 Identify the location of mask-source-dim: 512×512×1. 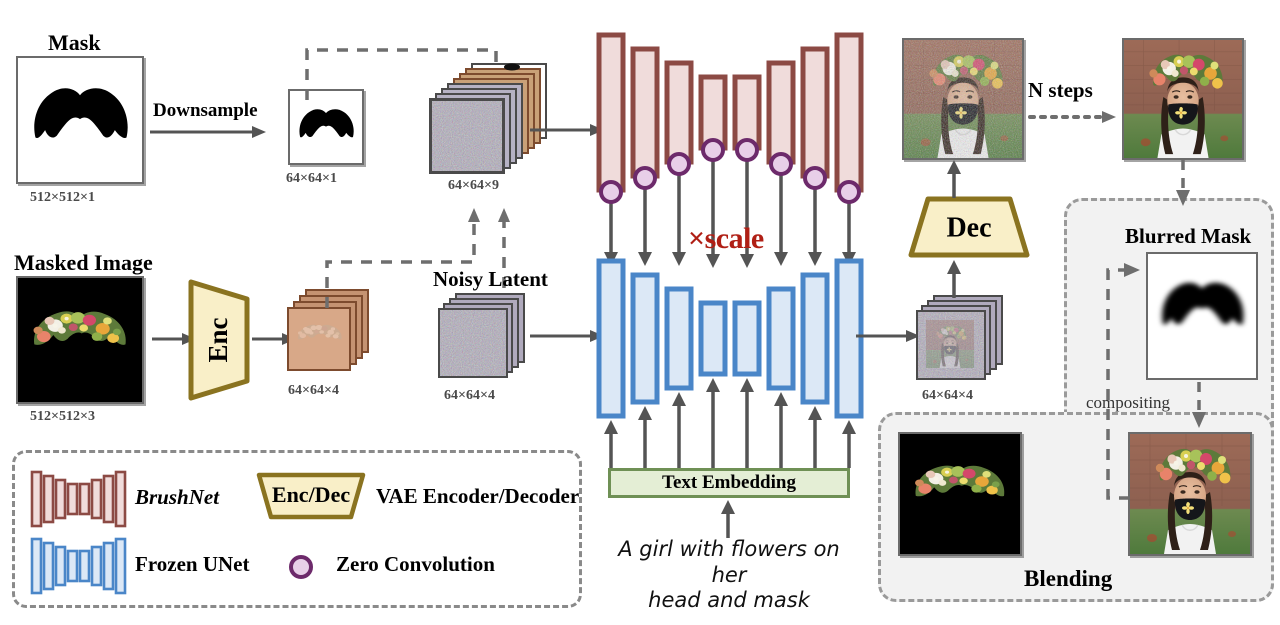
(62, 197).